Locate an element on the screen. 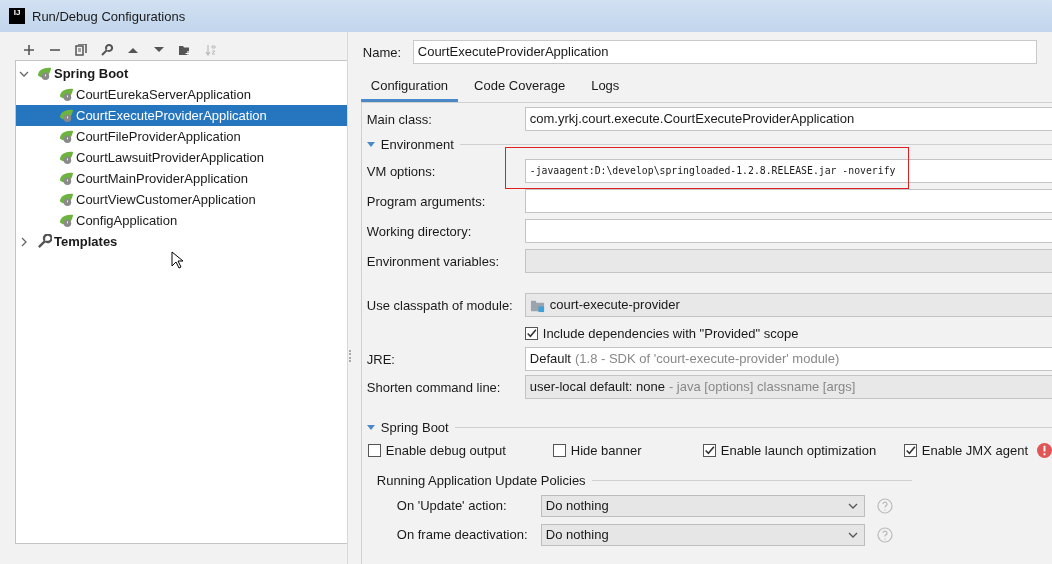 This screenshot has height=564, width=1052. tree-group: Templates is located at coordinates (181, 241).